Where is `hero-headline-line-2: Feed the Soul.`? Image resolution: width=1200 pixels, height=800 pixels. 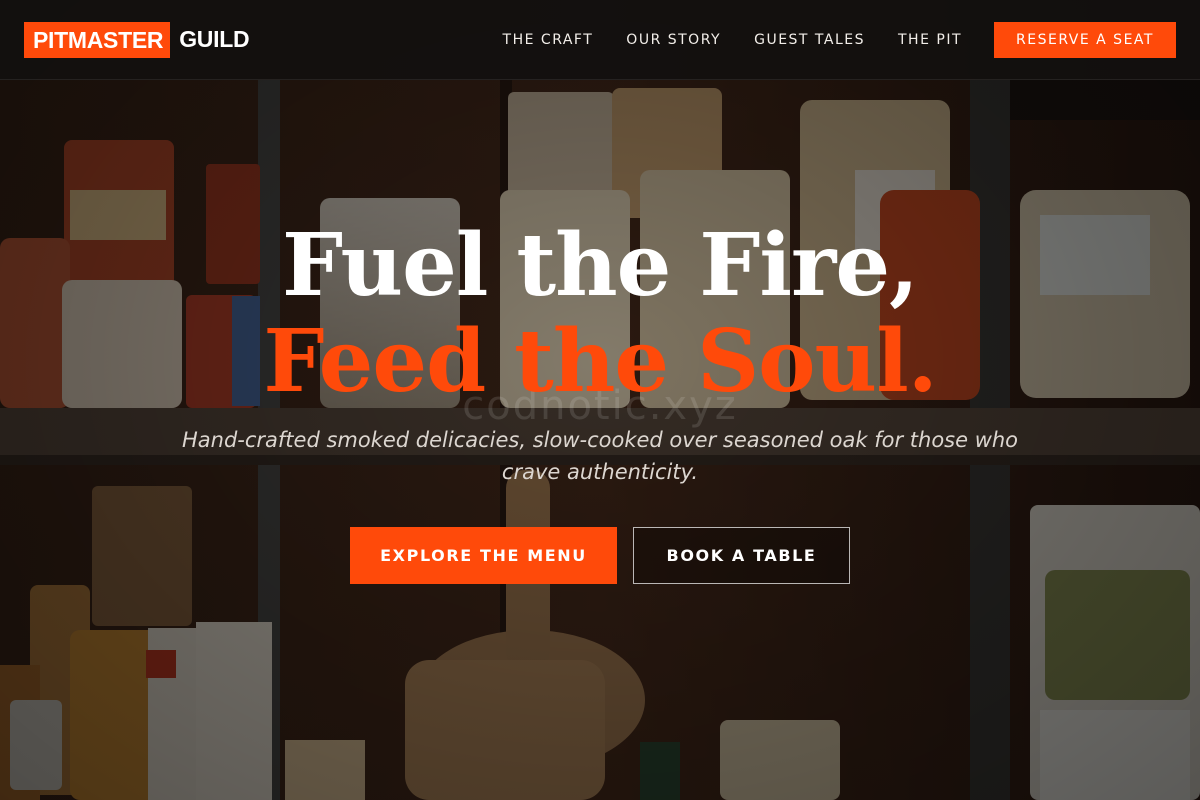
hero-headline-line-2: Feed the Soul. is located at coordinates (600, 361).